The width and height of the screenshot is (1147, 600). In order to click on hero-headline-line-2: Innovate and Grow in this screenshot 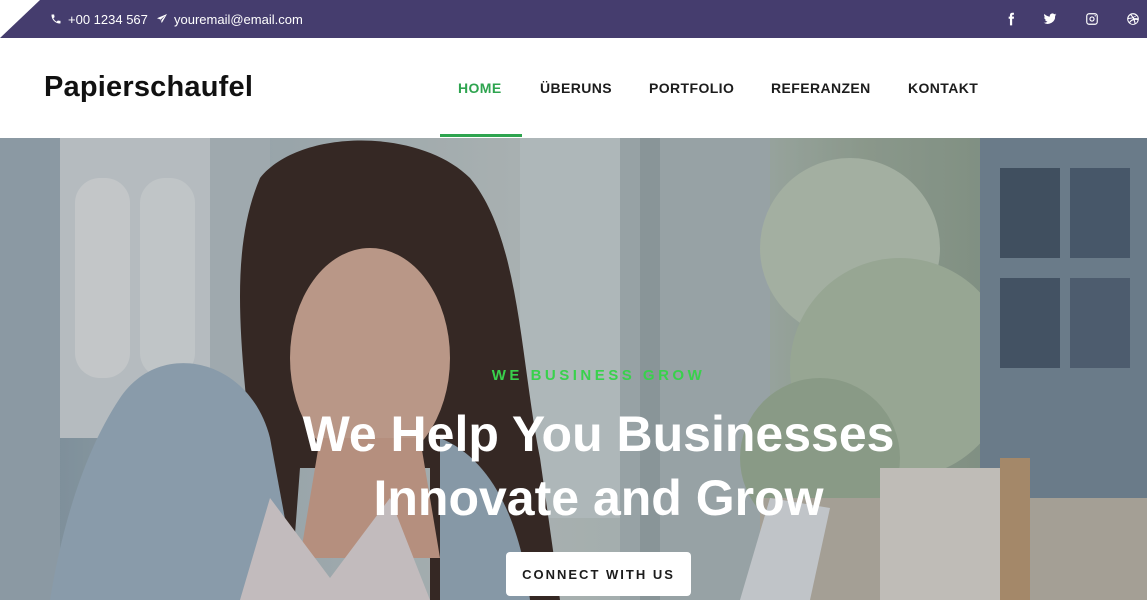, I will do `click(598, 498)`.